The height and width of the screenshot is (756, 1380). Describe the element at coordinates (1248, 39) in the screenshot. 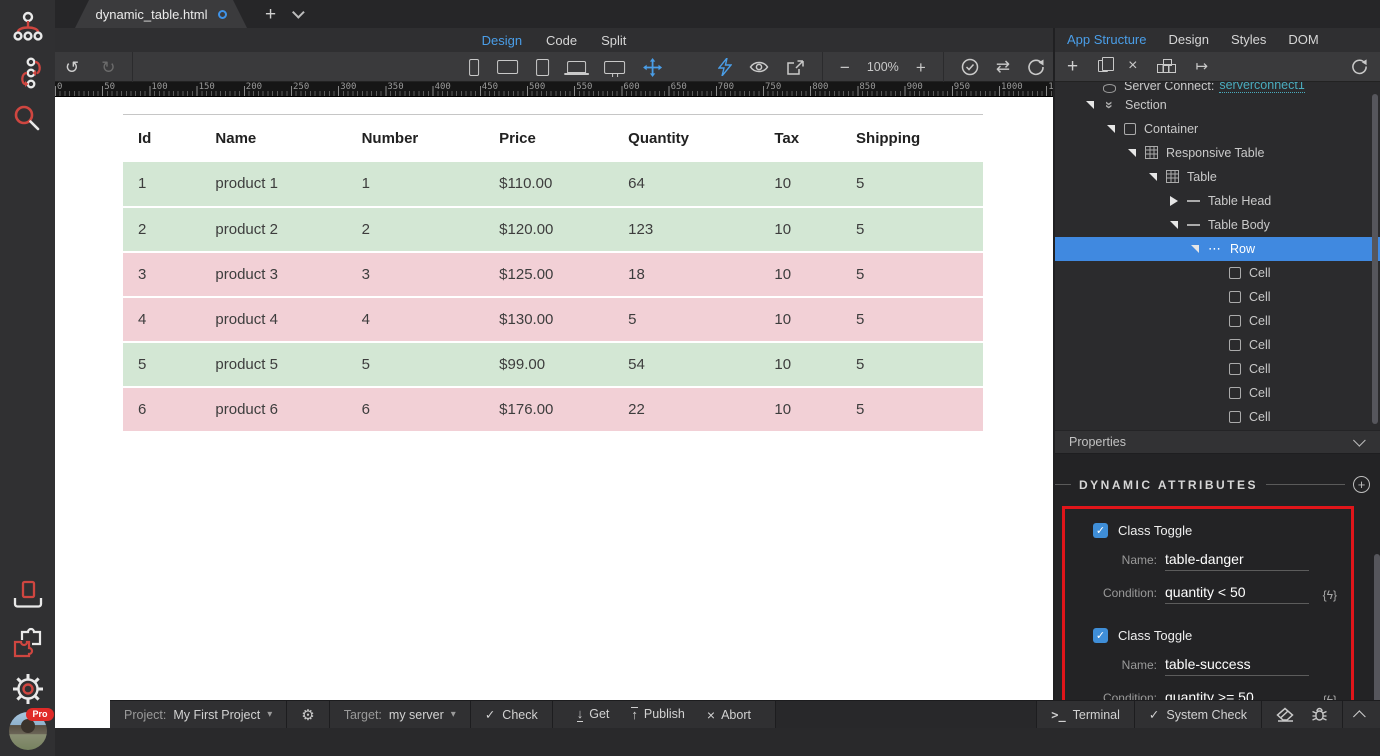

I see `panel-tab-styles: Styles` at that location.